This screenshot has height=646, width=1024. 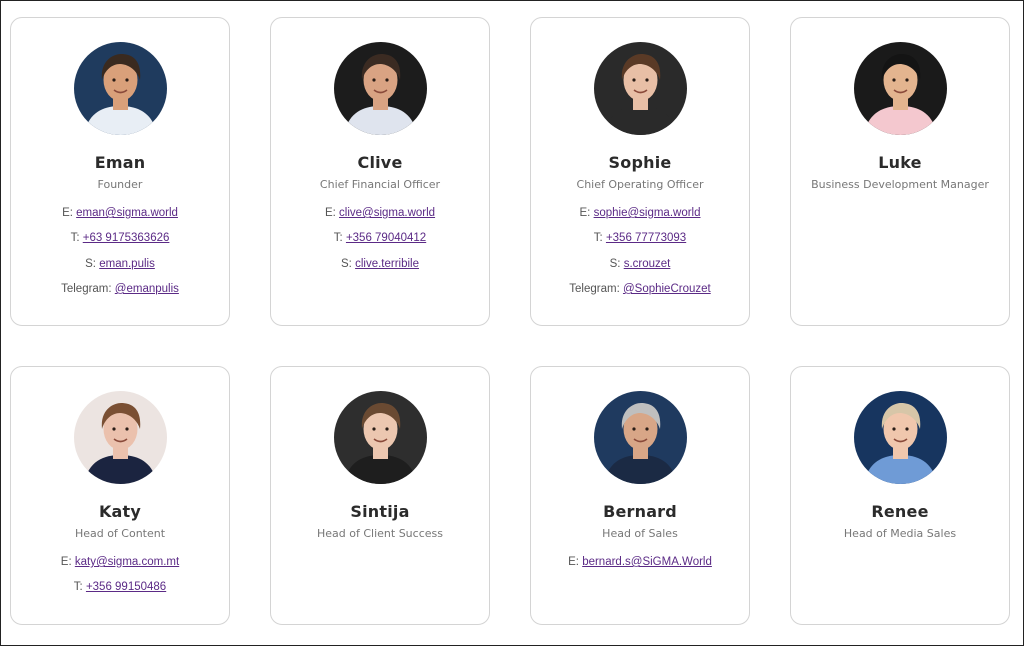 What do you see at coordinates (380, 219) in the screenshot?
I see `contact-line: E: clive@sigma.world` at bounding box center [380, 219].